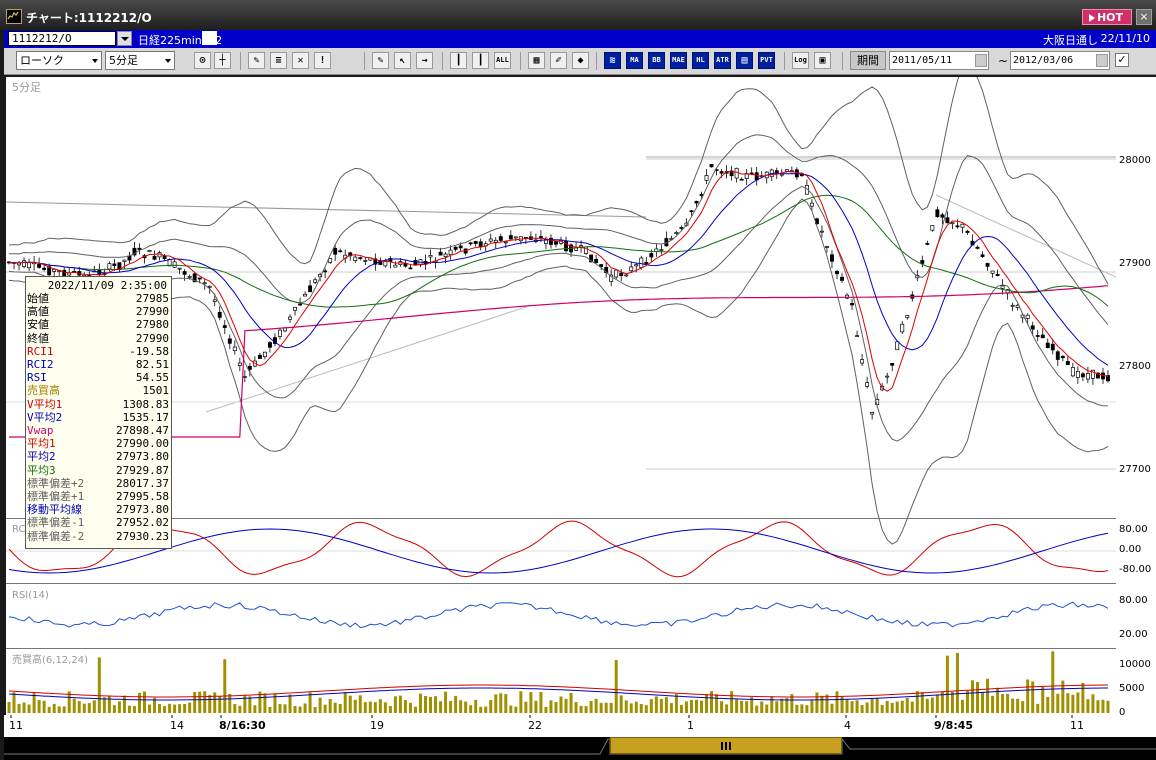  I want to click on info-value: 28017.37, so click(142, 483).